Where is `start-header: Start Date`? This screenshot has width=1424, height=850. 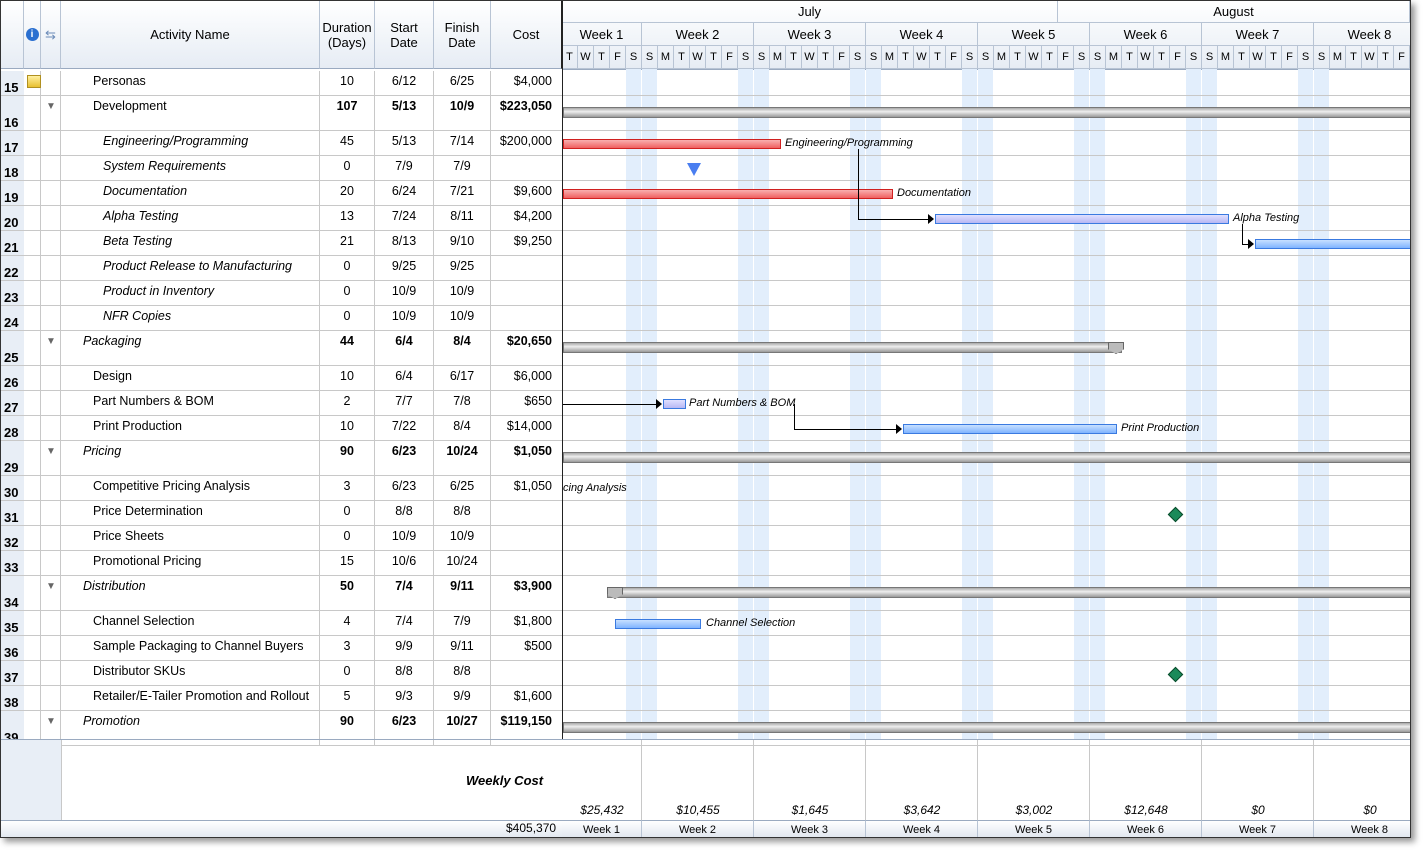
start-header: Start Date is located at coordinates (404, 35).